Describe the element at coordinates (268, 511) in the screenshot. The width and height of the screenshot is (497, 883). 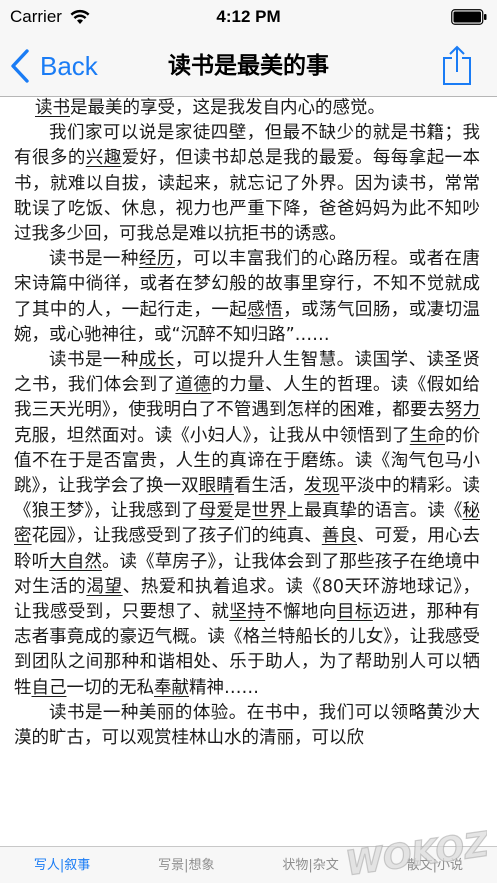
I see `keyword-link: 世界` at that location.